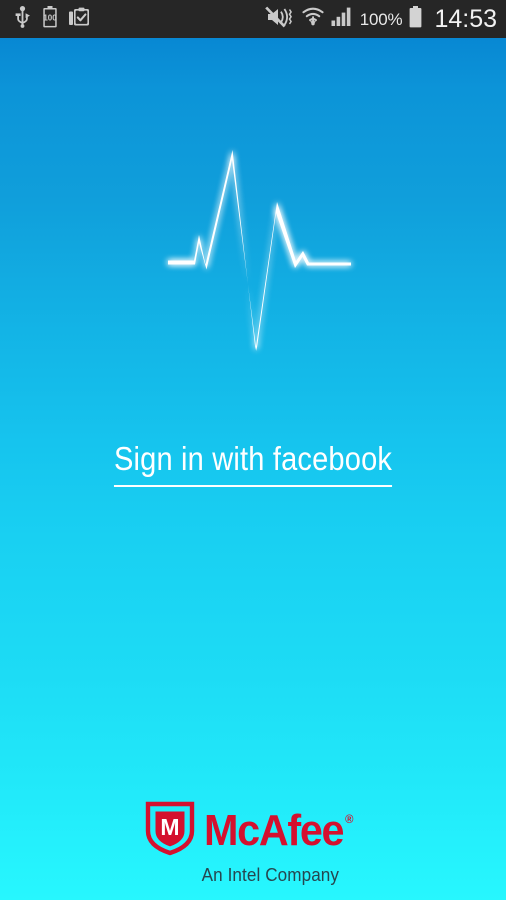 The image size is (506, 900). I want to click on mcafee-shield-icon: M, so click(170, 831).